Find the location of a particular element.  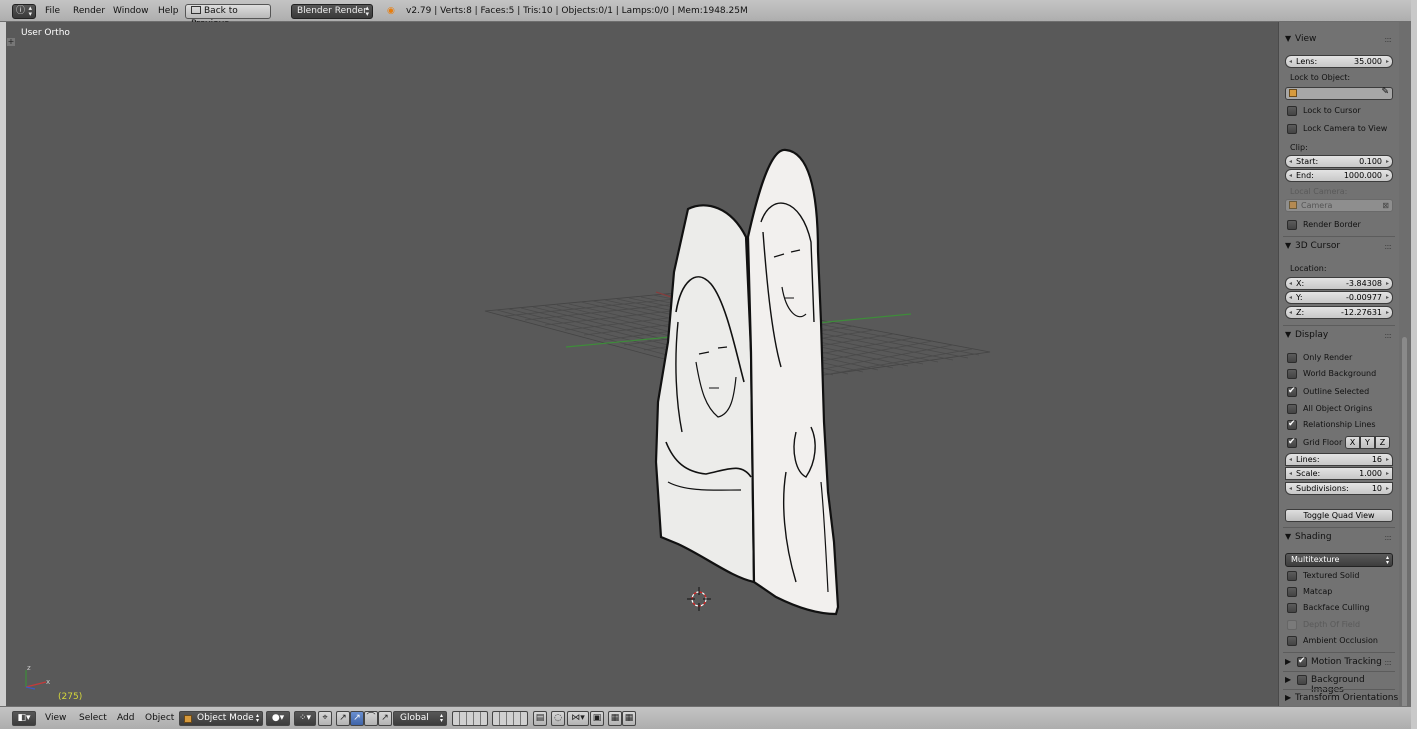

all-object-origins-checkbox is located at coordinates (1292, 409).